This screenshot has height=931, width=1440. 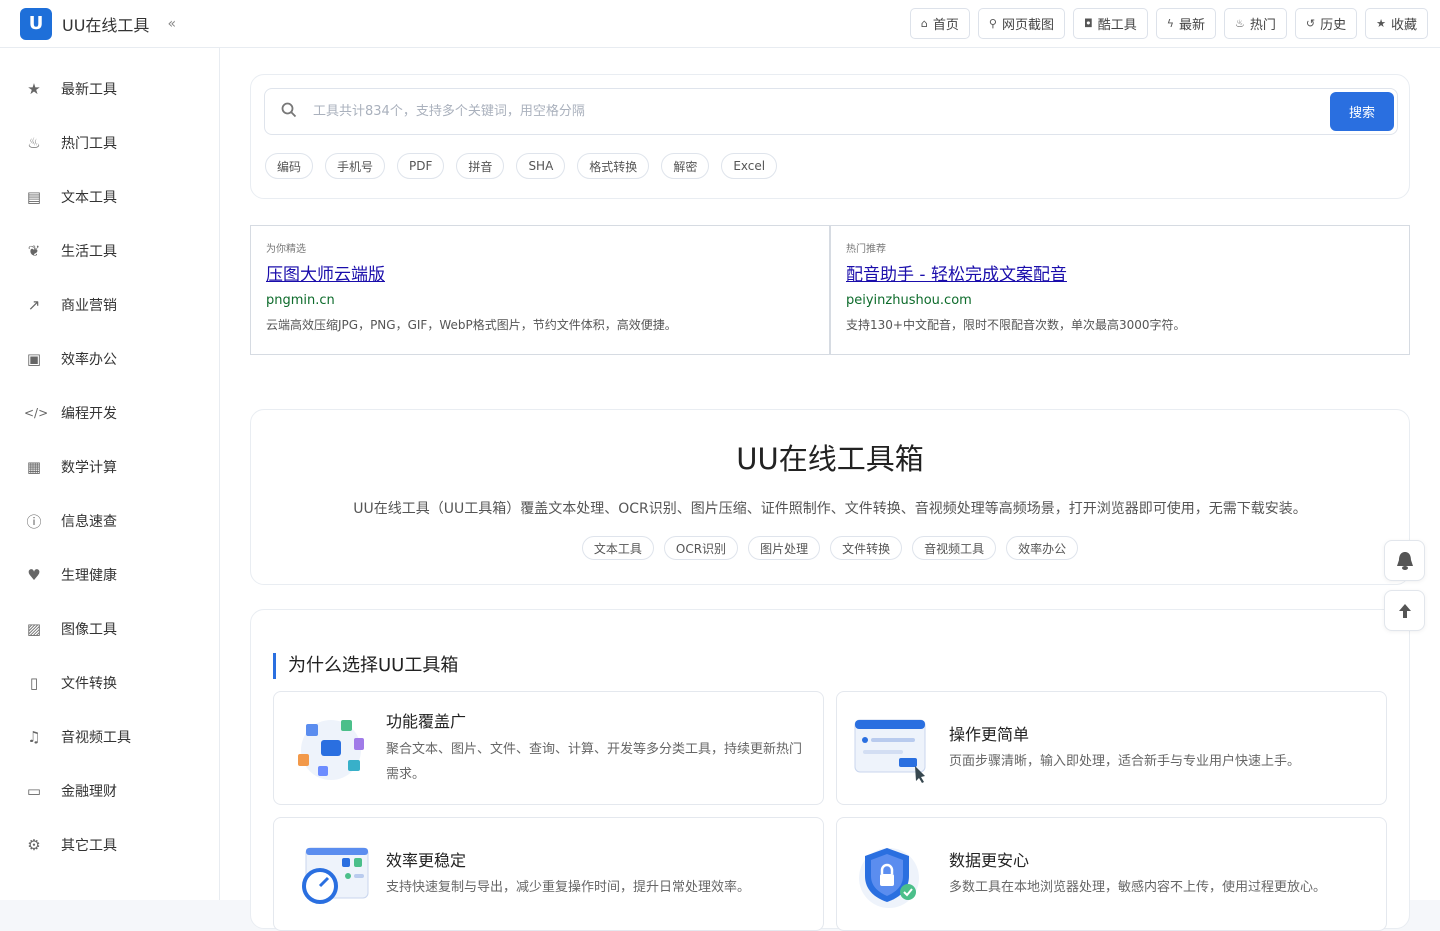 I want to click on sidebar-item-convert: ▯ 文件转换, so click(x=109, y=683).